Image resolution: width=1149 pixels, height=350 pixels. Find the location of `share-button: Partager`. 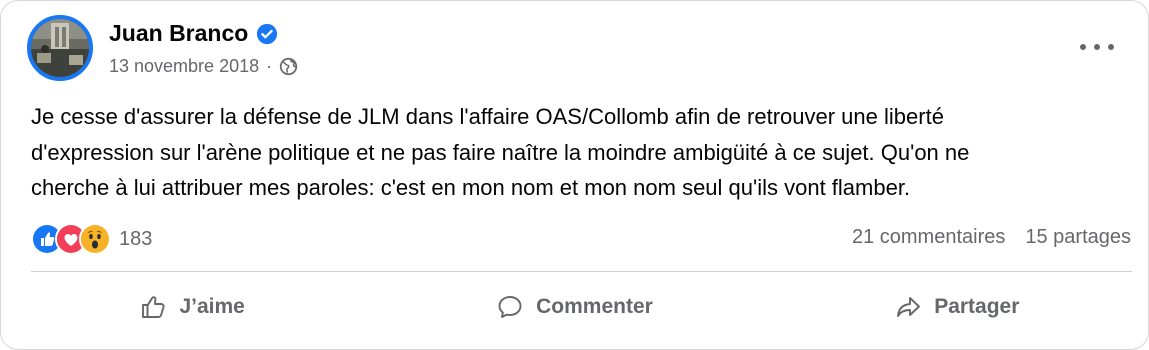

share-button: Partager is located at coordinates (957, 307).